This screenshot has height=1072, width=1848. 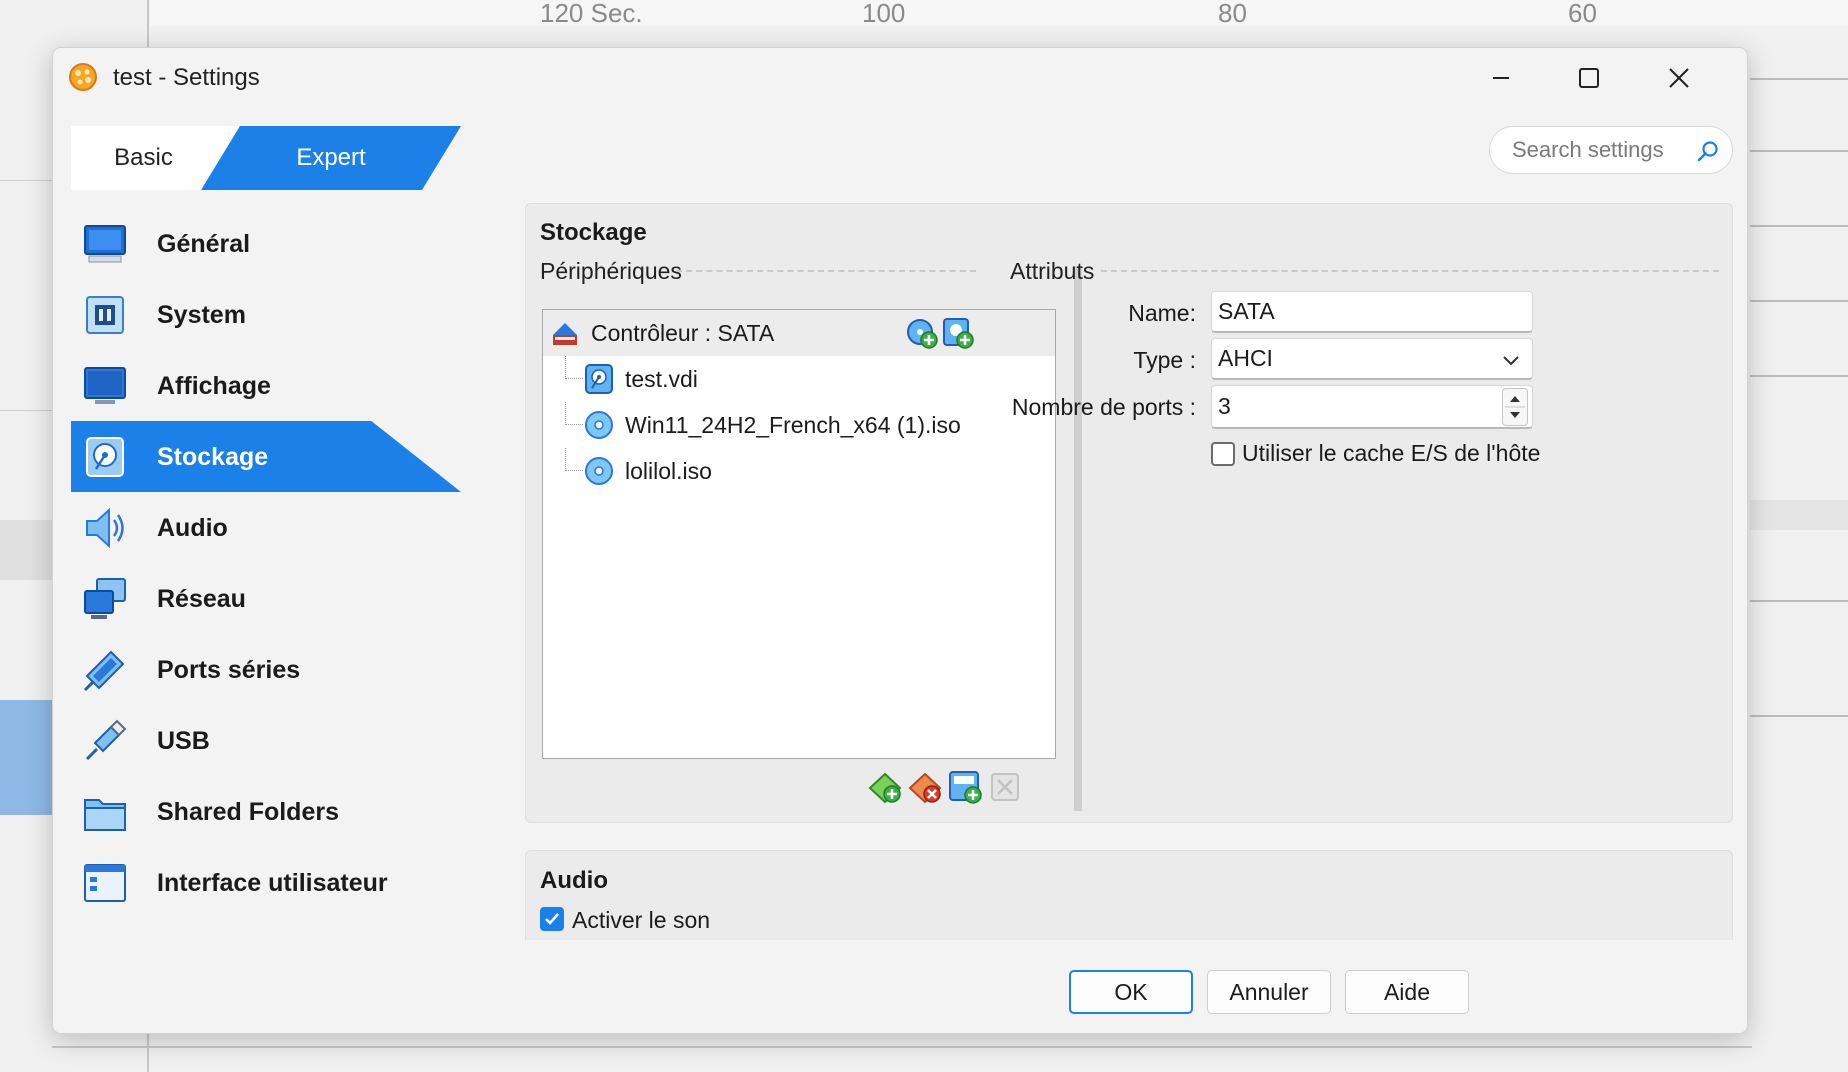 What do you see at coordinates (958, 333) in the screenshot?
I see `add-hard-disk-icon` at bounding box center [958, 333].